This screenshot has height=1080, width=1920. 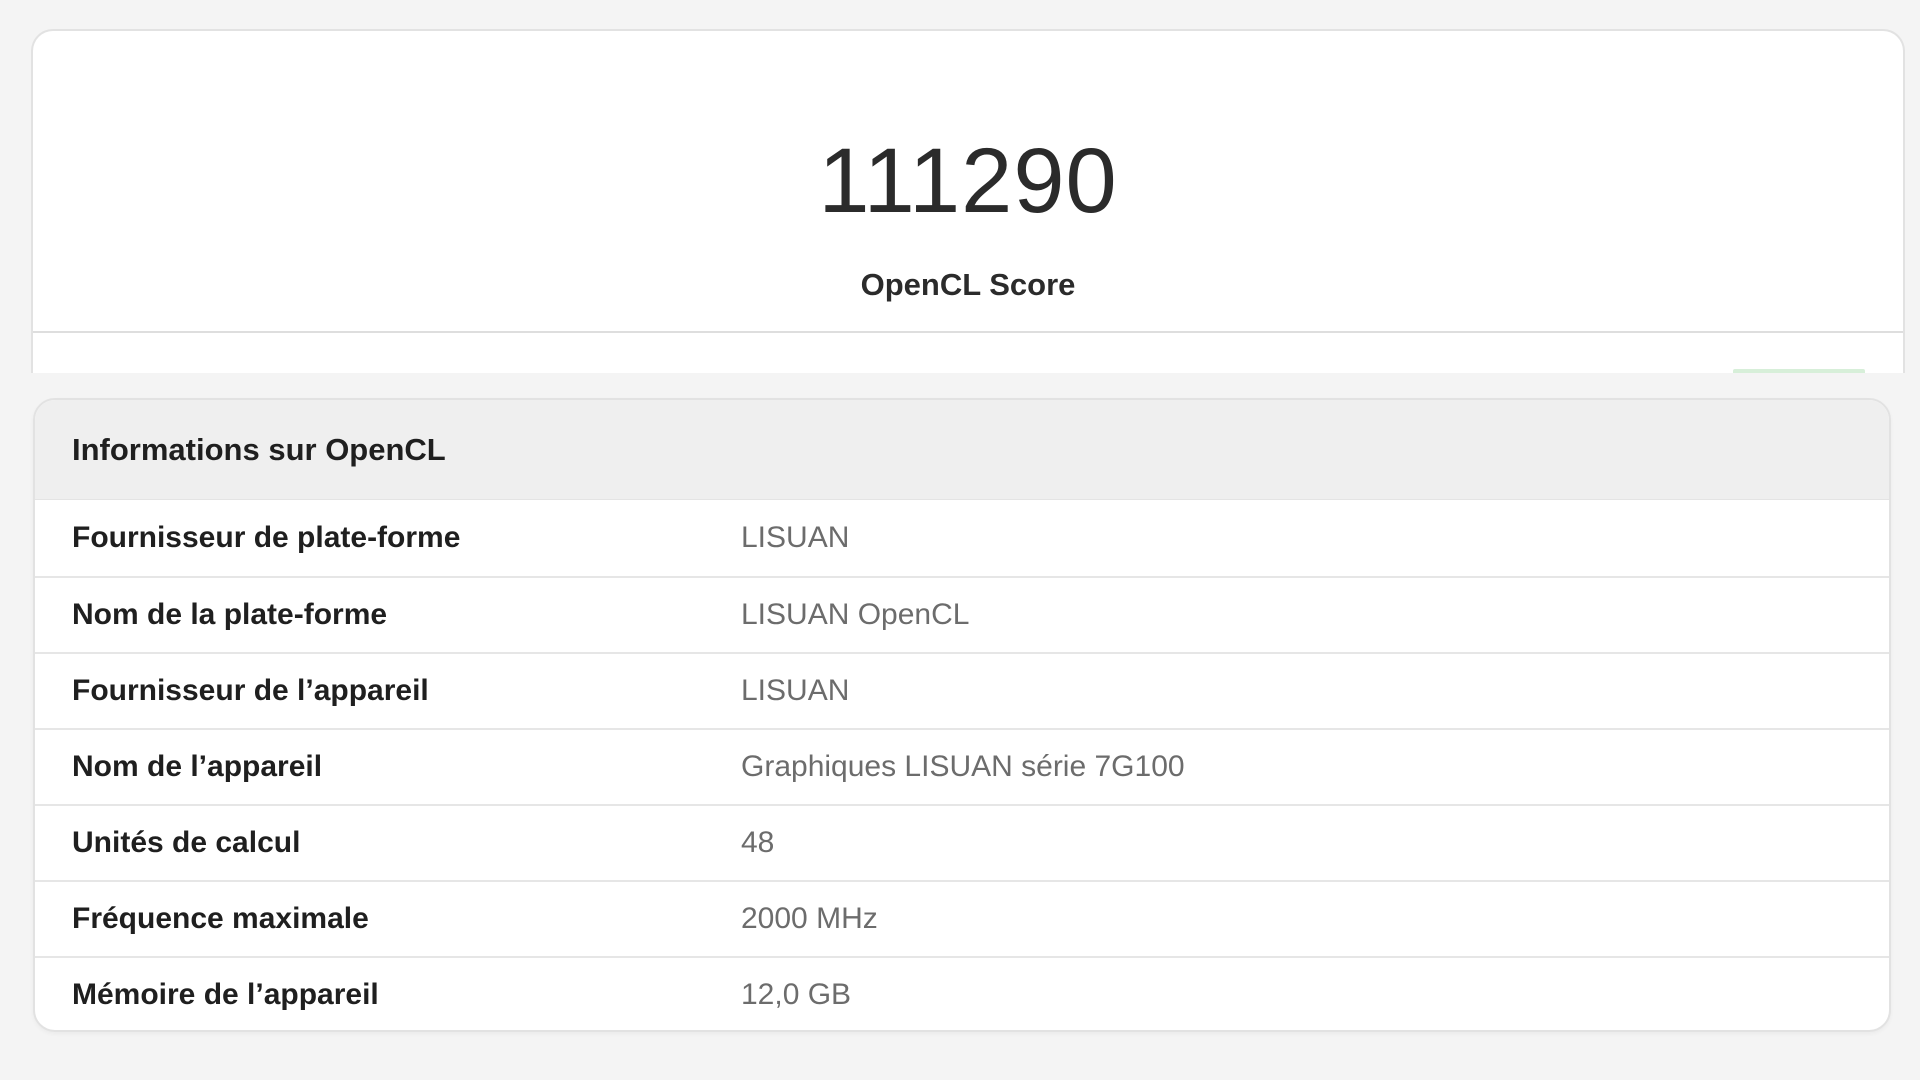 What do you see at coordinates (962, 993) in the screenshot?
I see `info-row-device-memory: Mémoire de l’appareil 12,0 GB` at bounding box center [962, 993].